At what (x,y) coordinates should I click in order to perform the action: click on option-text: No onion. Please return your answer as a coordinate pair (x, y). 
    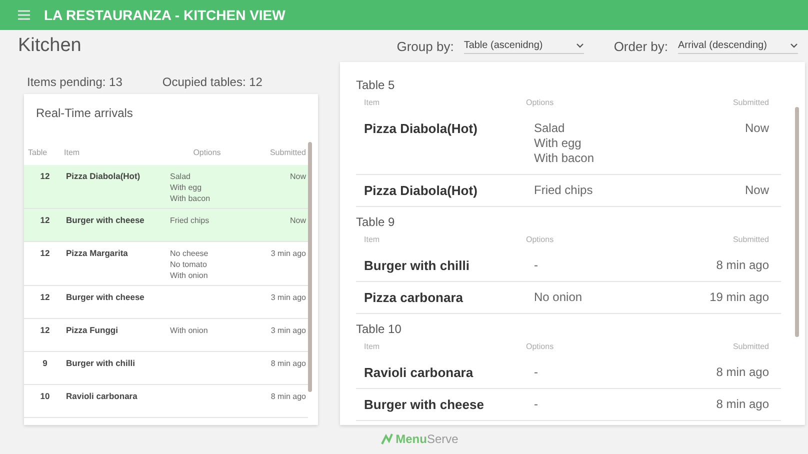
    Looking at the image, I should click on (559, 297).